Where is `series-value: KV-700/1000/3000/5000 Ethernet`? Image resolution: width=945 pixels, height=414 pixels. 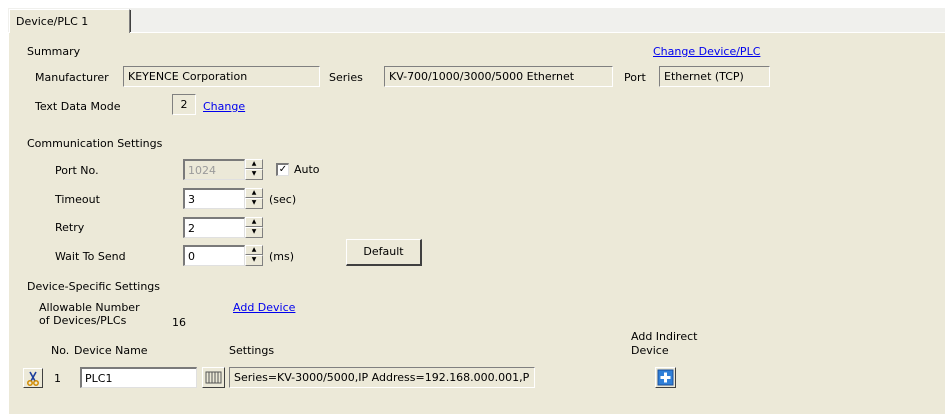
series-value: KV-700/1000/3000/5000 Ethernet is located at coordinates (482, 76).